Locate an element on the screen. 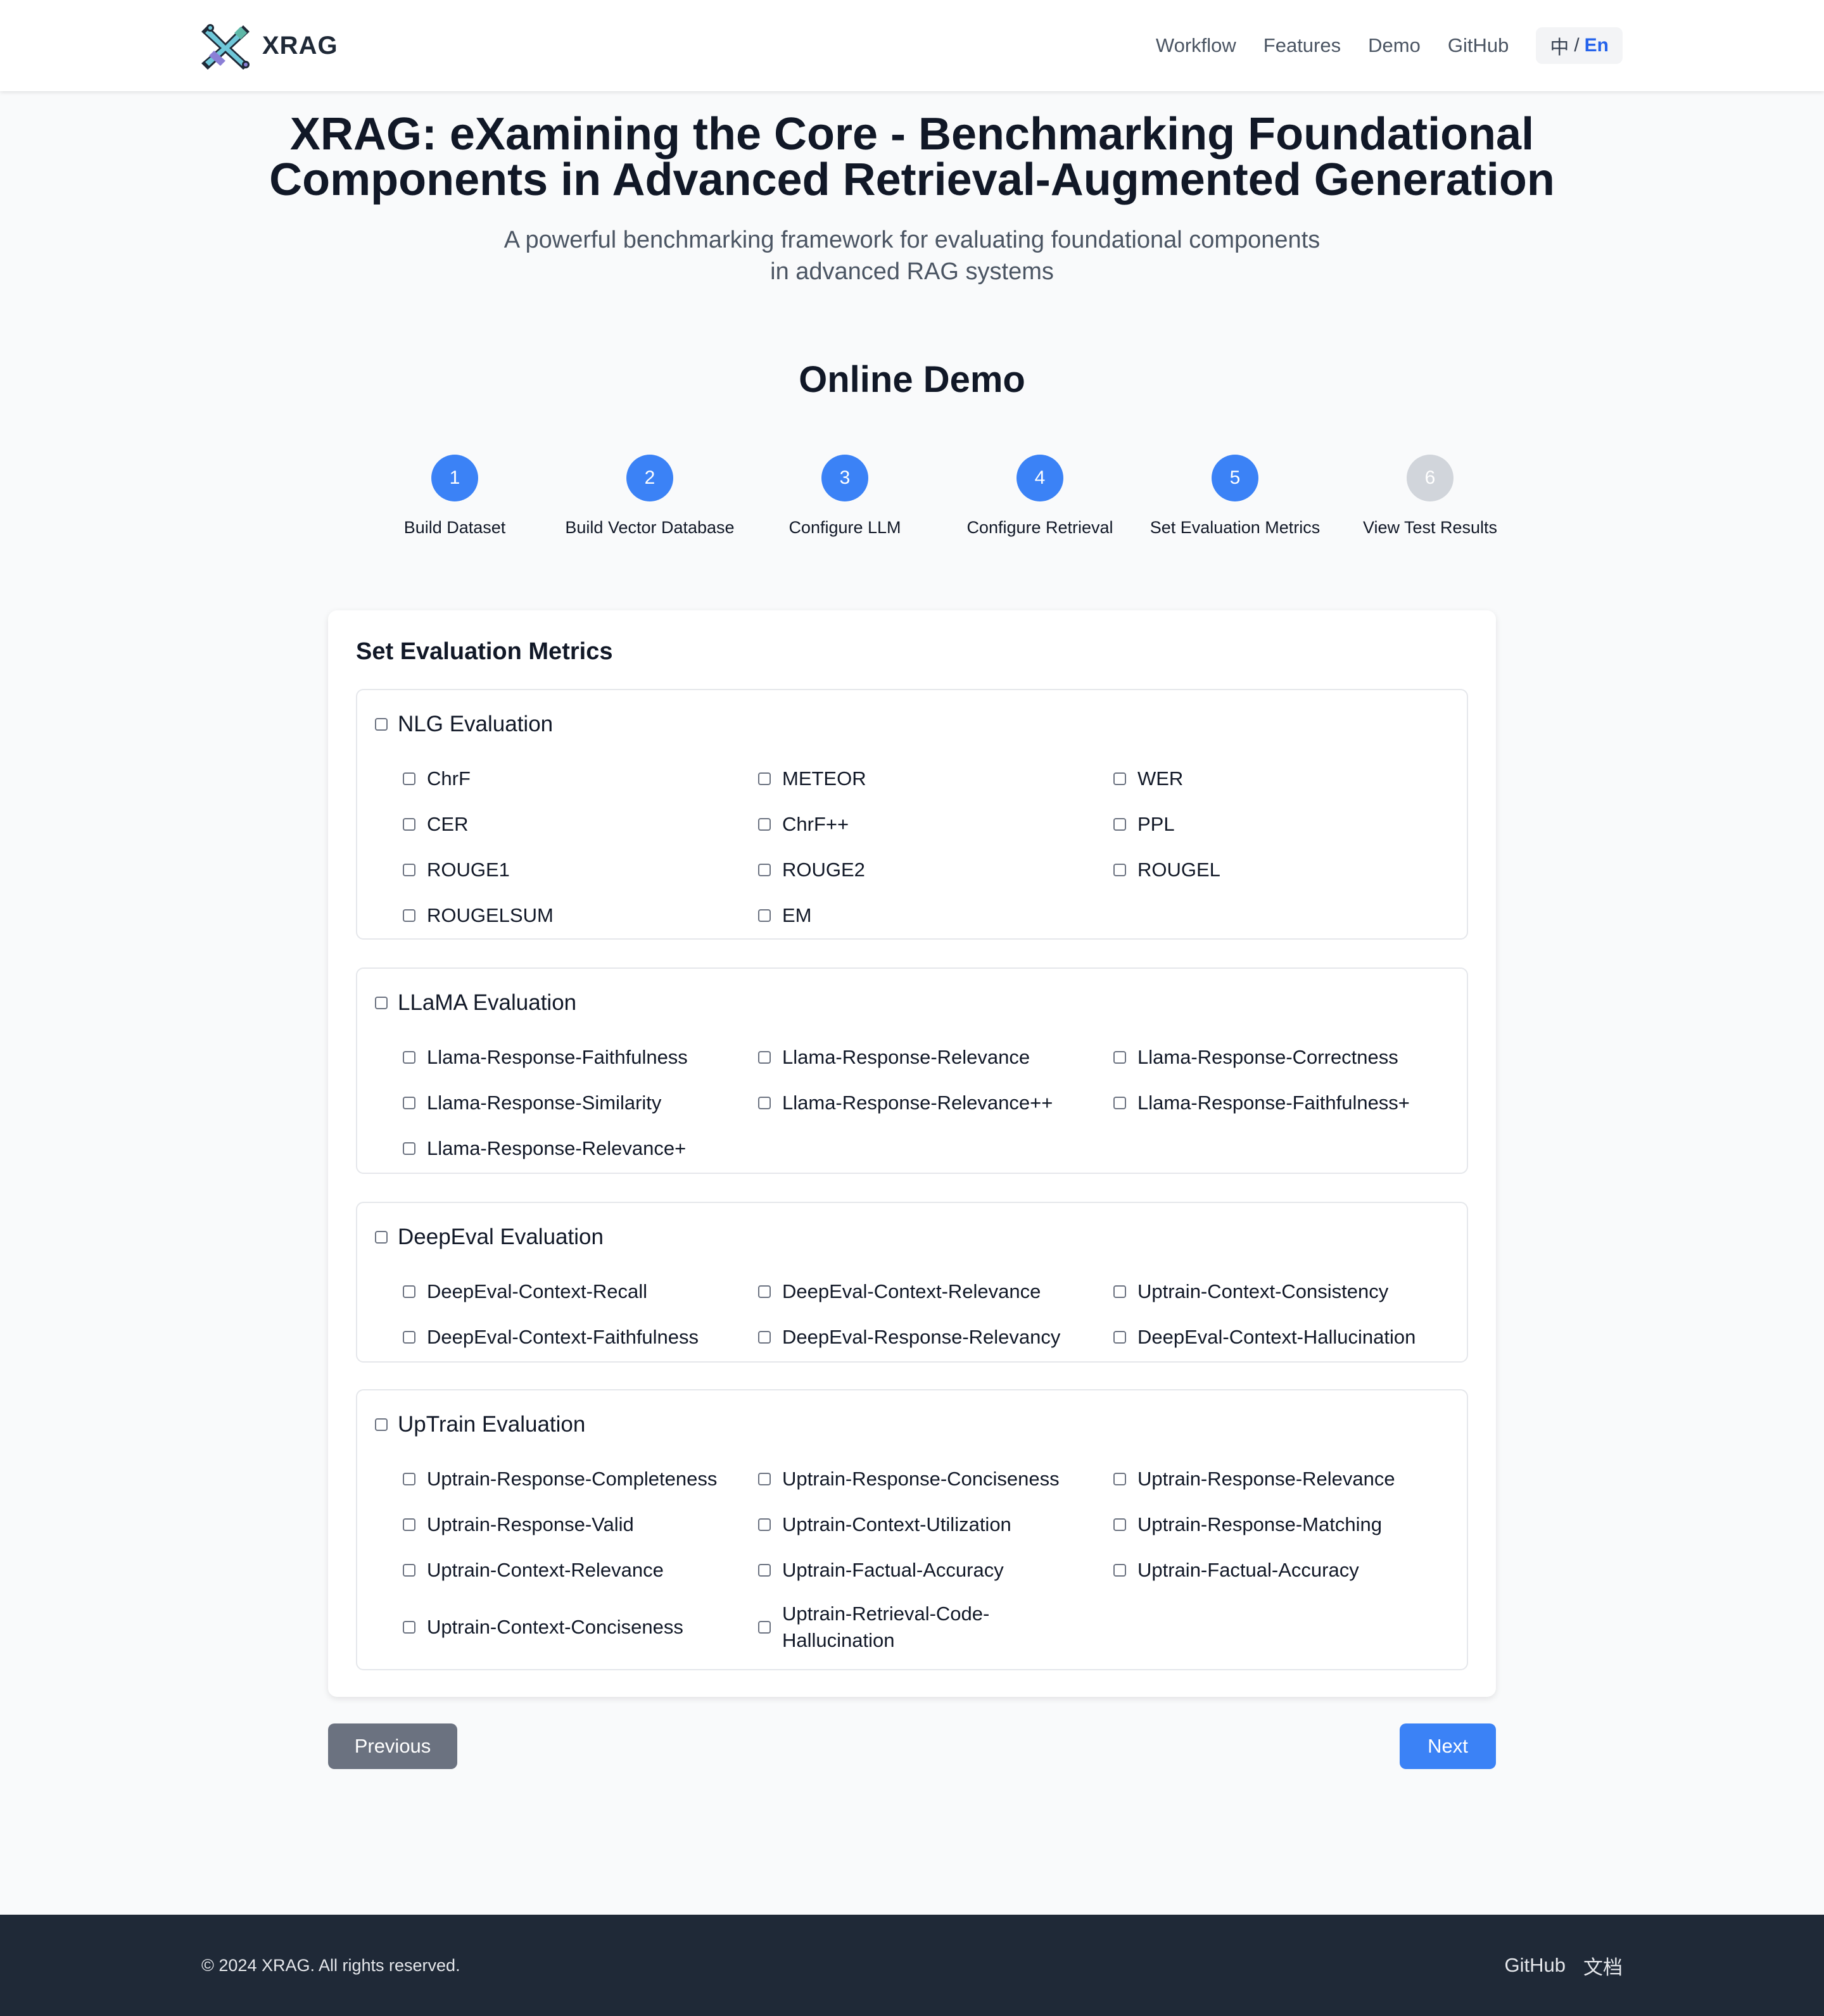 The height and width of the screenshot is (2016, 1824). metric-checkbox: ROUGE2 is located at coordinates (935, 870).